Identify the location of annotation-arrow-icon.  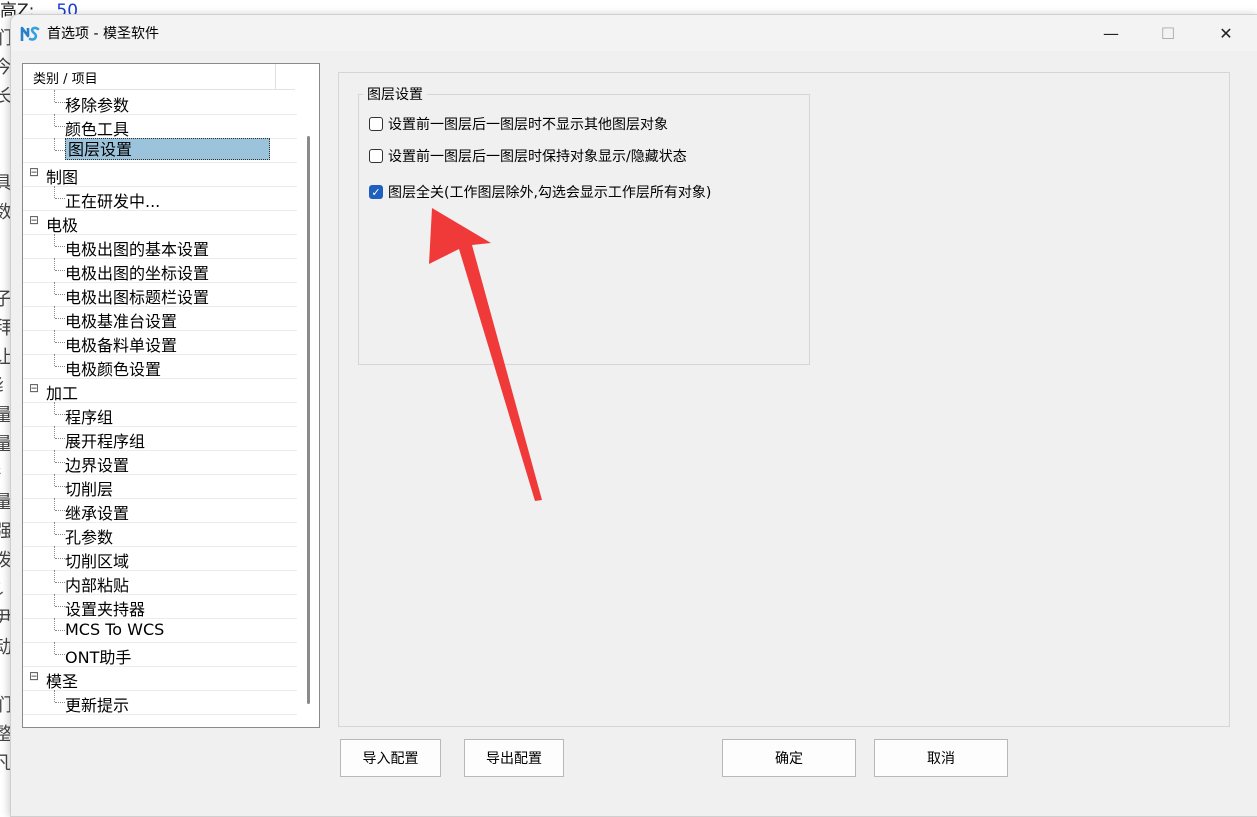
(485, 354).